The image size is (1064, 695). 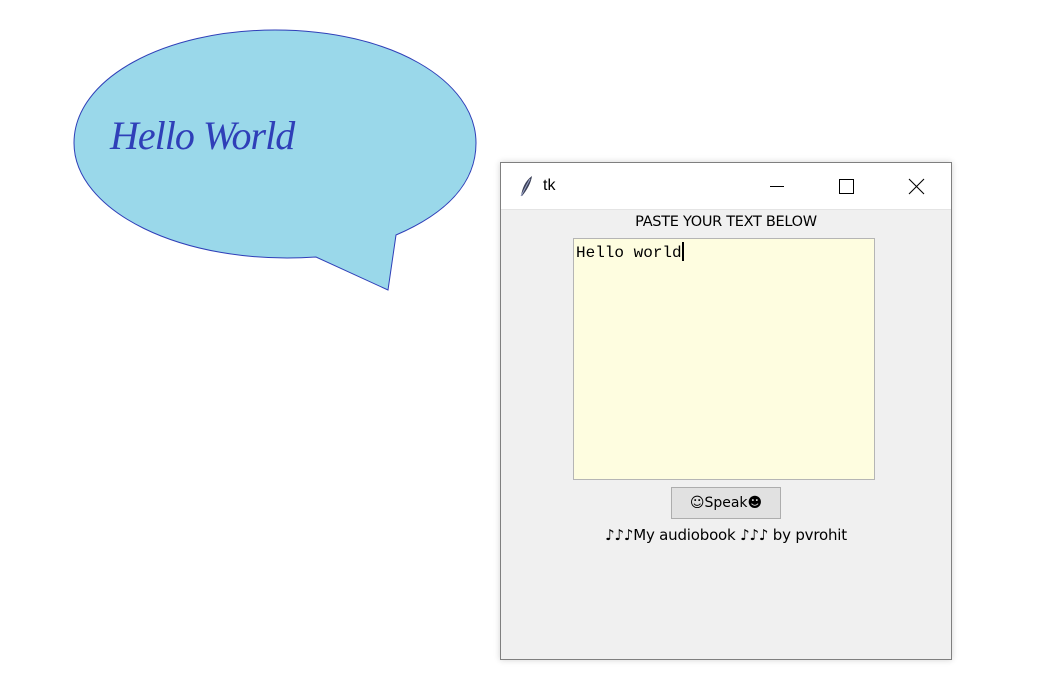 I want to click on text-caret, so click(x=682, y=251).